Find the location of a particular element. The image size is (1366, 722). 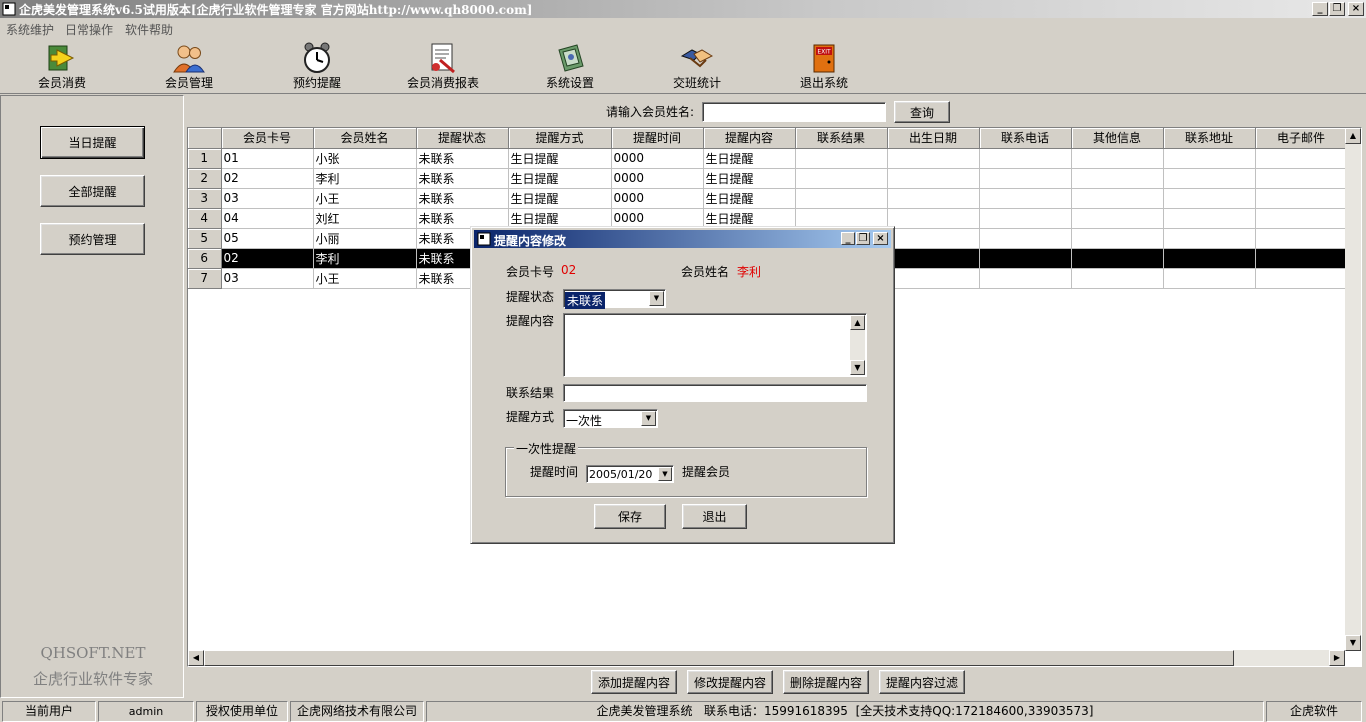

table-cell-card: 03 is located at coordinates (267, 198).